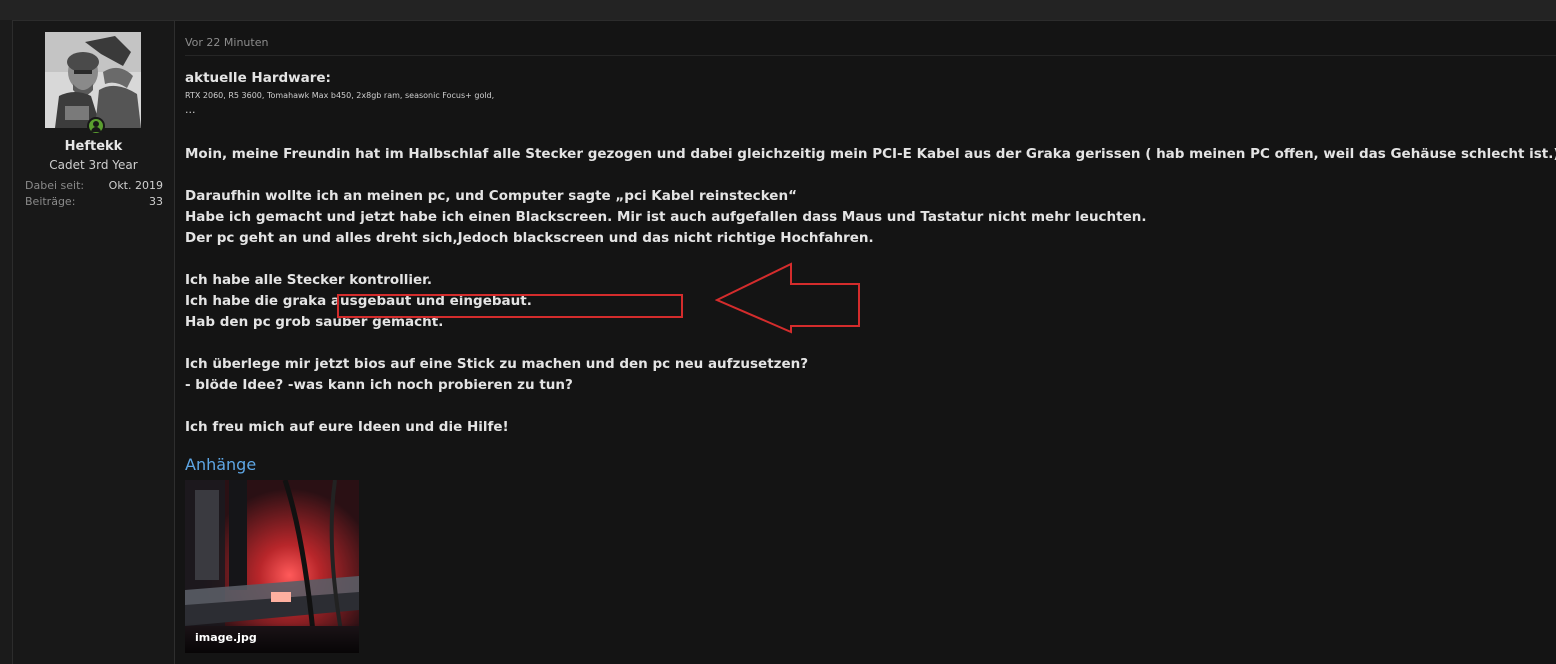  What do you see at coordinates (258, 78) in the screenshot?
I see `hardware-heading: aktuelle Hardware:` at bounding box center [258, 78].